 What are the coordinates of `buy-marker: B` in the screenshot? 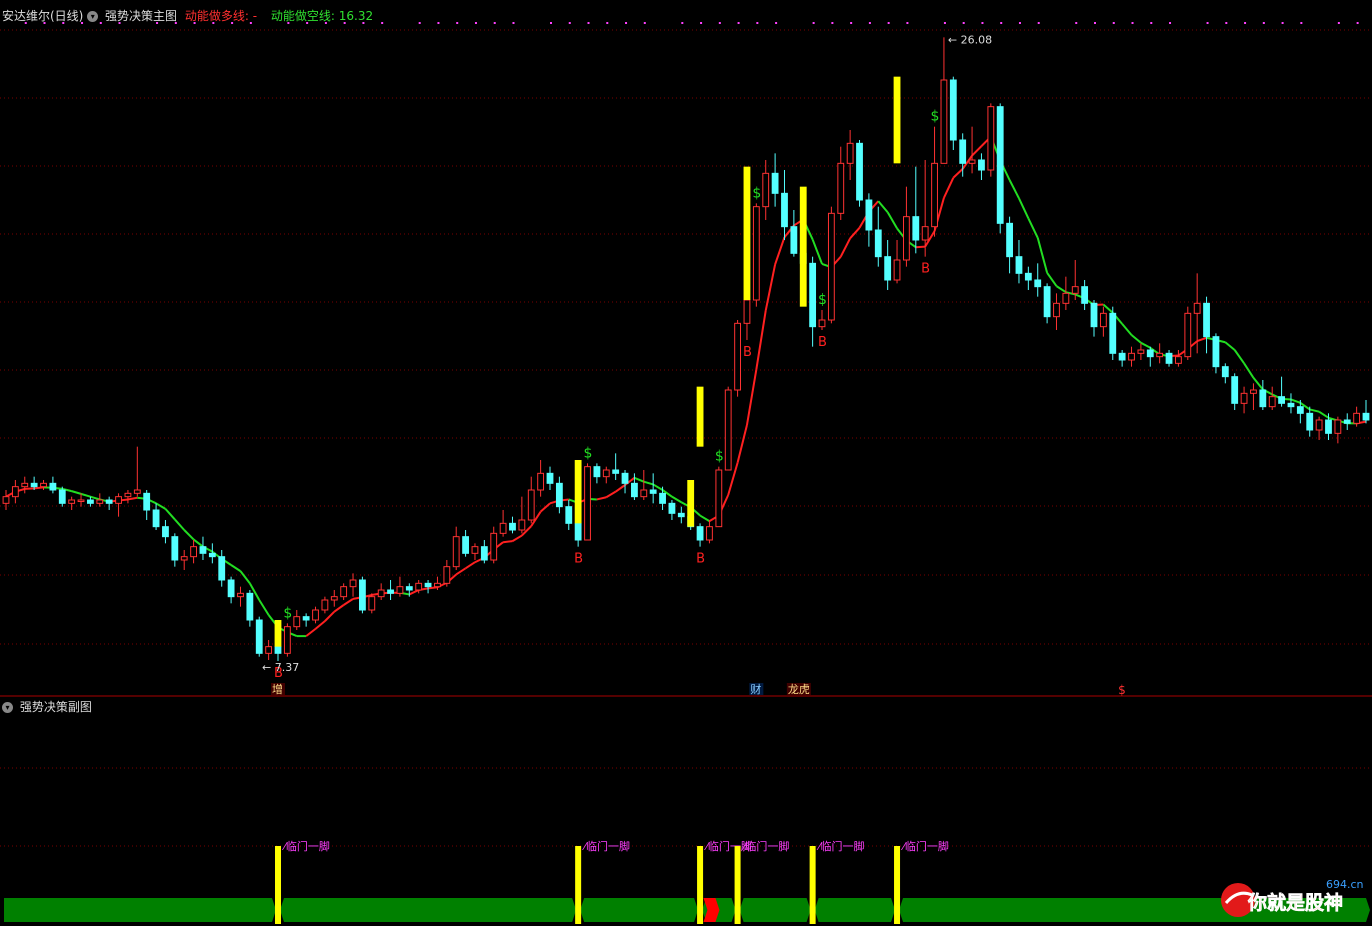 It's located at (925, 269).